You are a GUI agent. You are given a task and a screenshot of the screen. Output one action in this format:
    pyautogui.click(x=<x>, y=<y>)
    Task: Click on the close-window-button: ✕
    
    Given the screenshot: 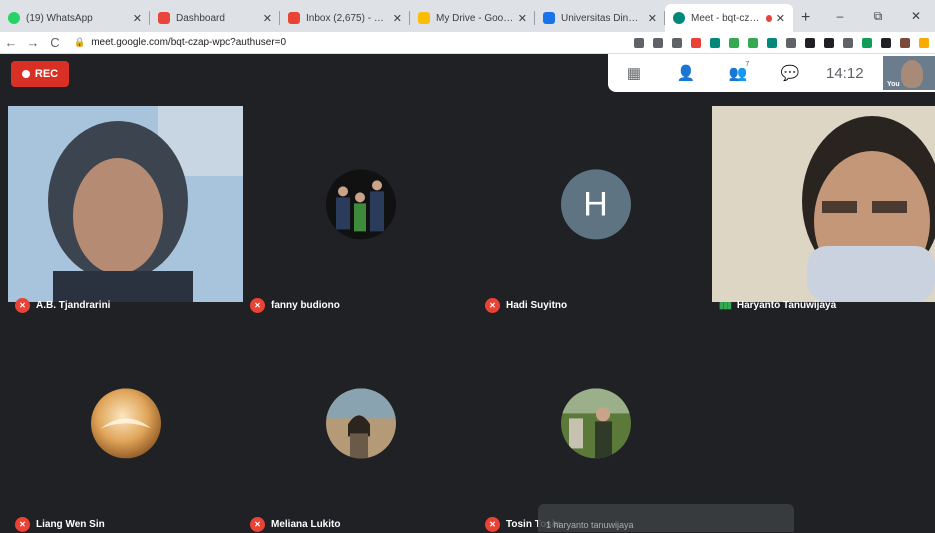 What is the action you would take?
    pyautogui.click(x=916, y=16)
    